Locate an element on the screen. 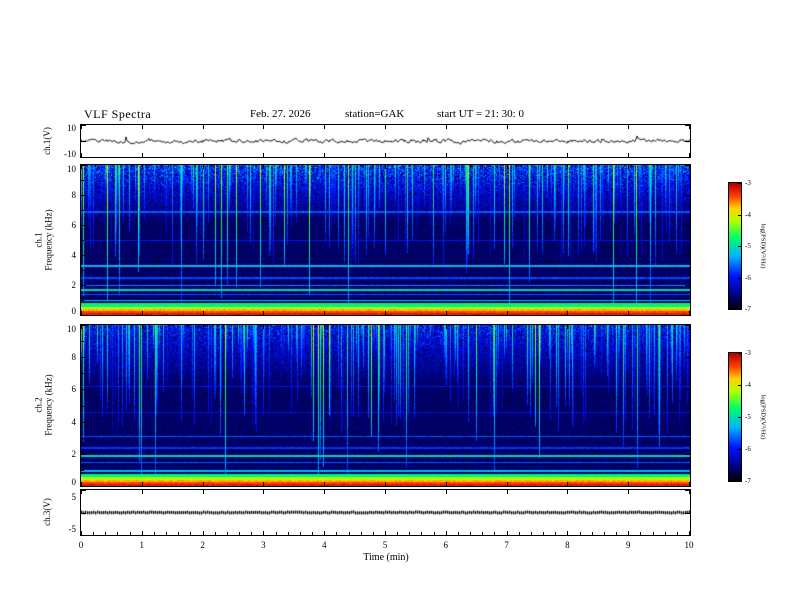 This screenshot has height=612, width=792. x-tick-label: 8 is located at coordinates (567, 545).